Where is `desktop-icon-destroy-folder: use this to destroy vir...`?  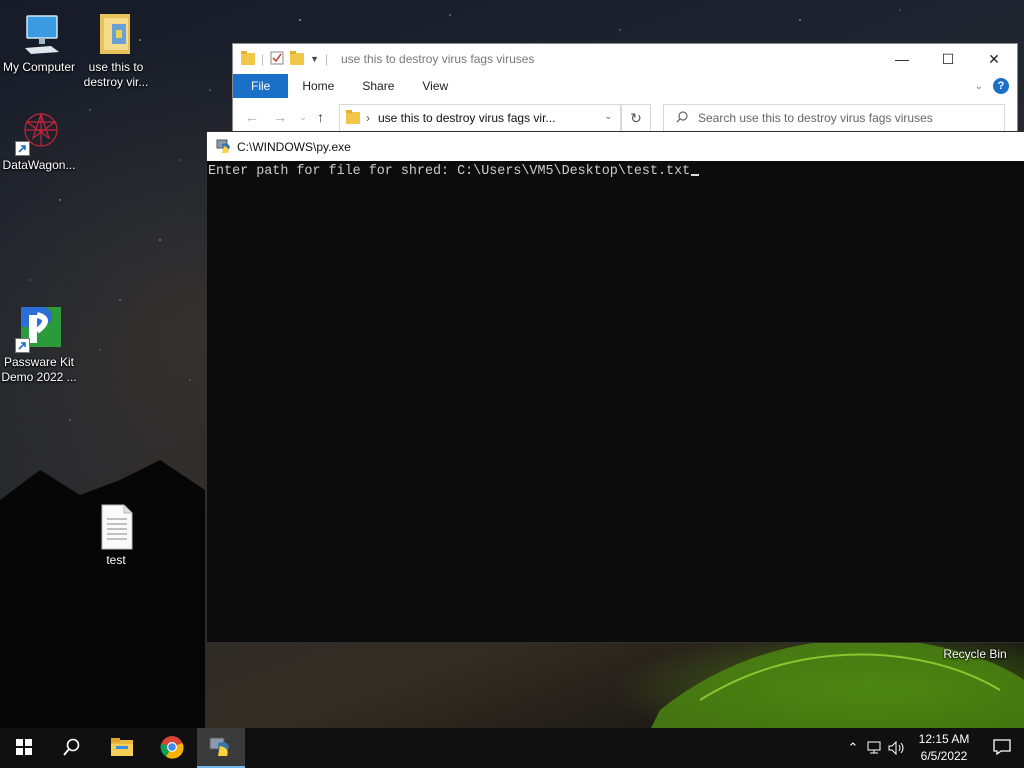
desktop-icon-destroy-folder: use this to destroy vir... is located at coordinates (116, 50).